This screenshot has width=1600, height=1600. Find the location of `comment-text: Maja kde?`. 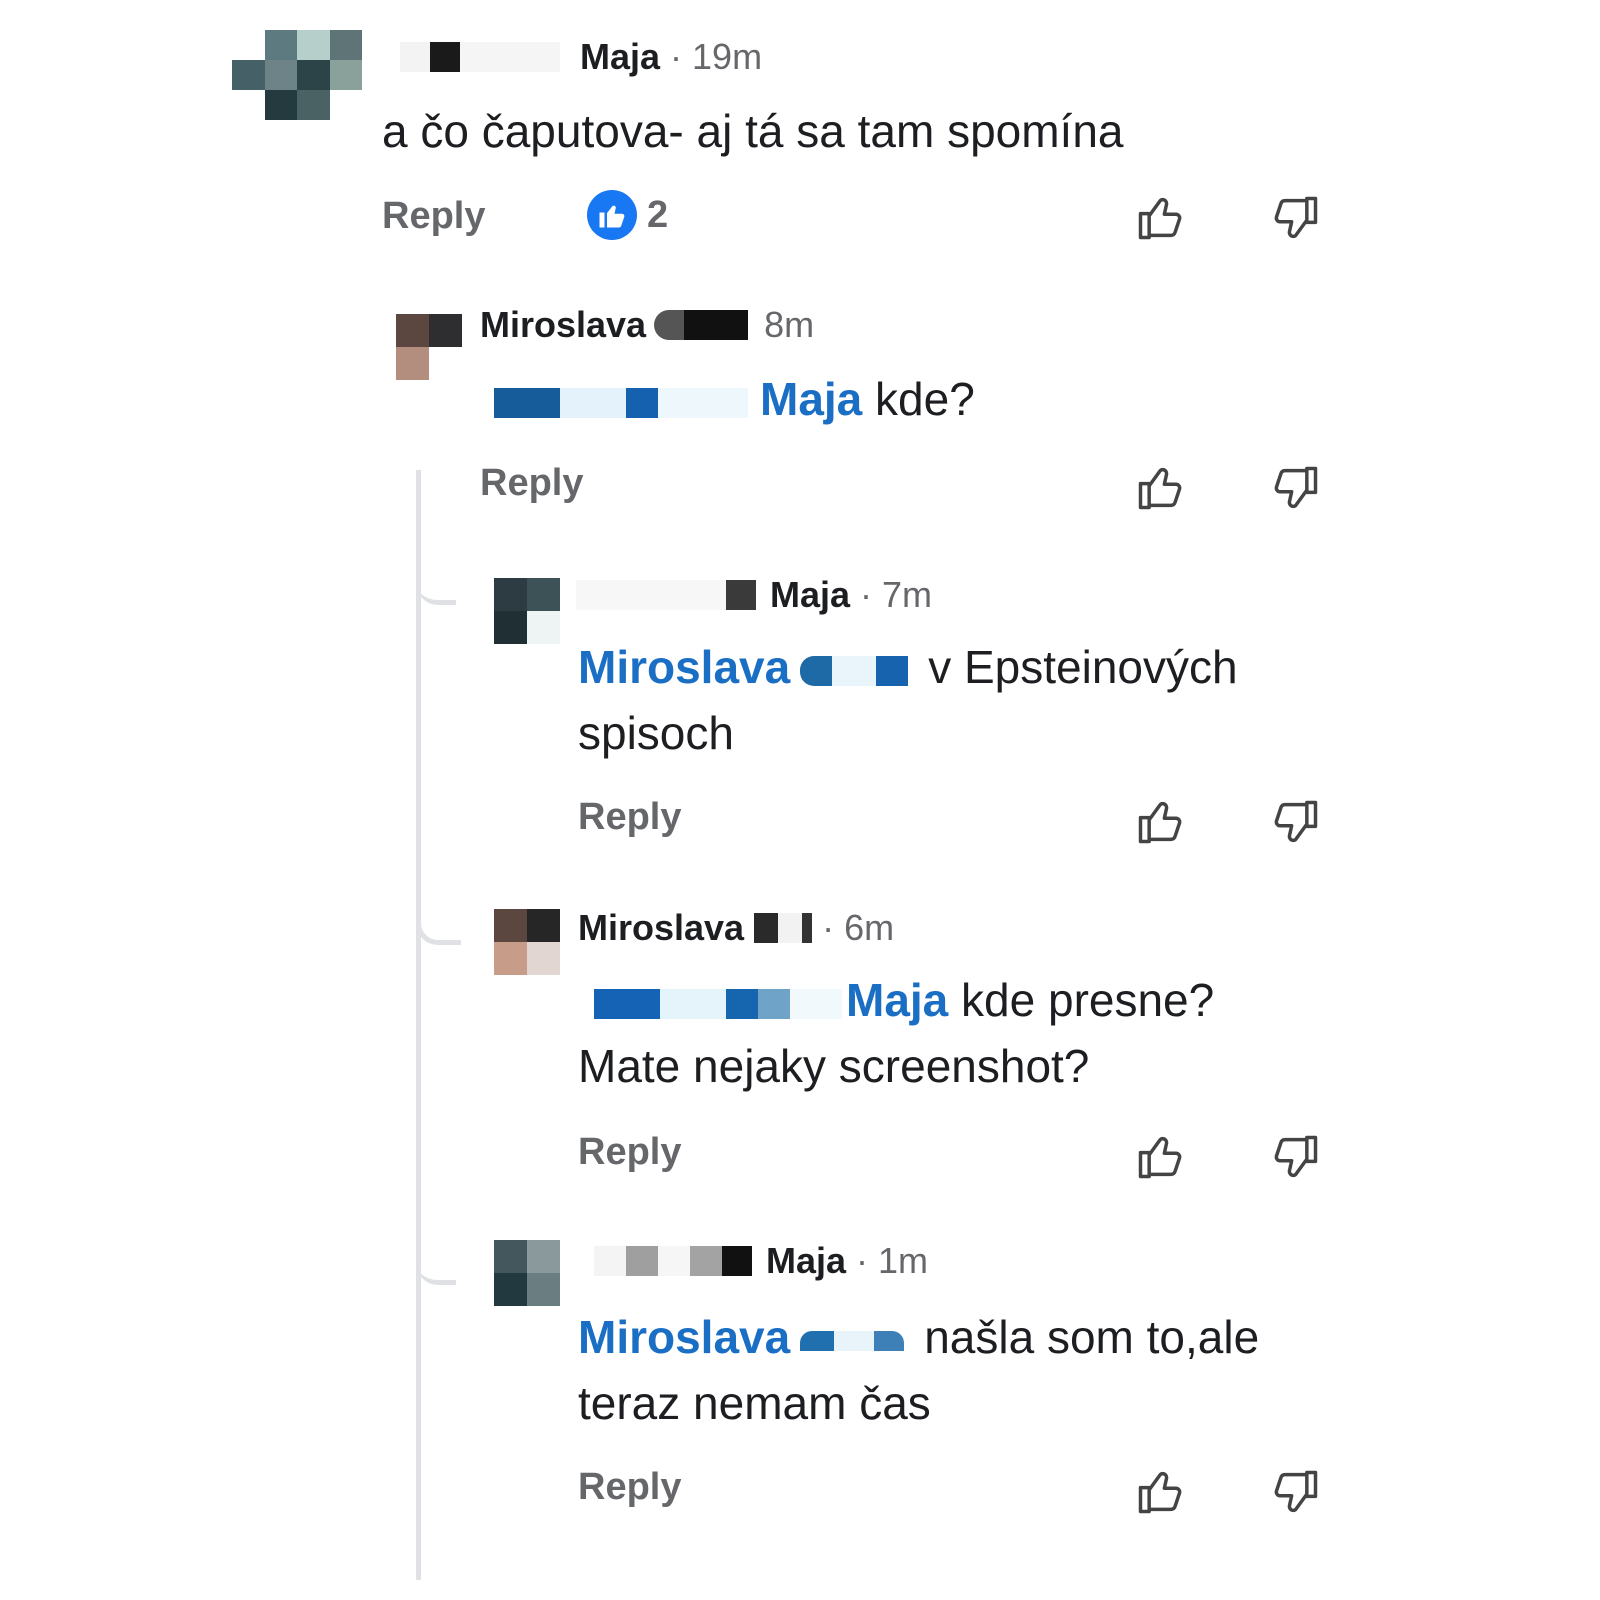

comment-text: Maja kde? is located at coordinates (734, 399).